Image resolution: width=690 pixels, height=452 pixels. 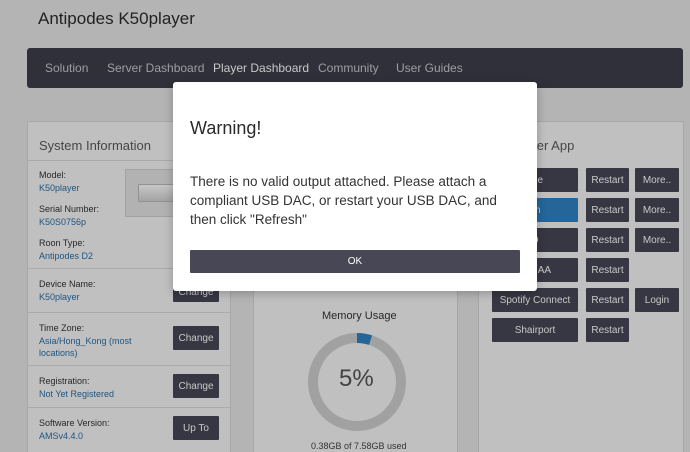 I want to click on warning-dialog-title: Warning!, so click(x=226, y=128).